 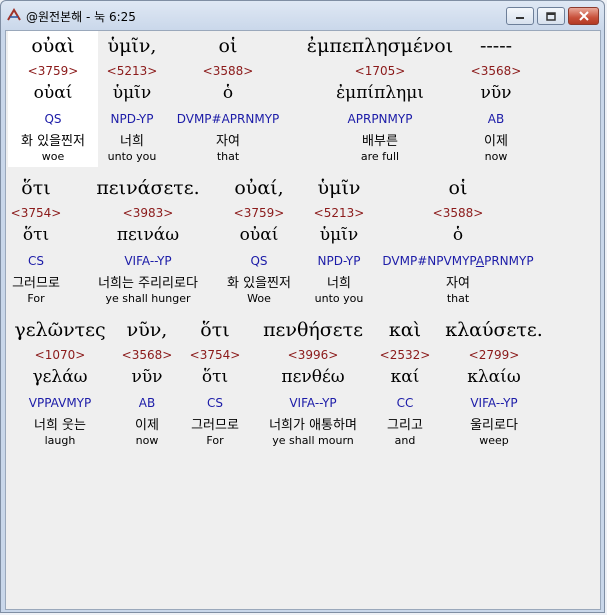 I want to click on morph-code: CC, so click(x=405, y=403).